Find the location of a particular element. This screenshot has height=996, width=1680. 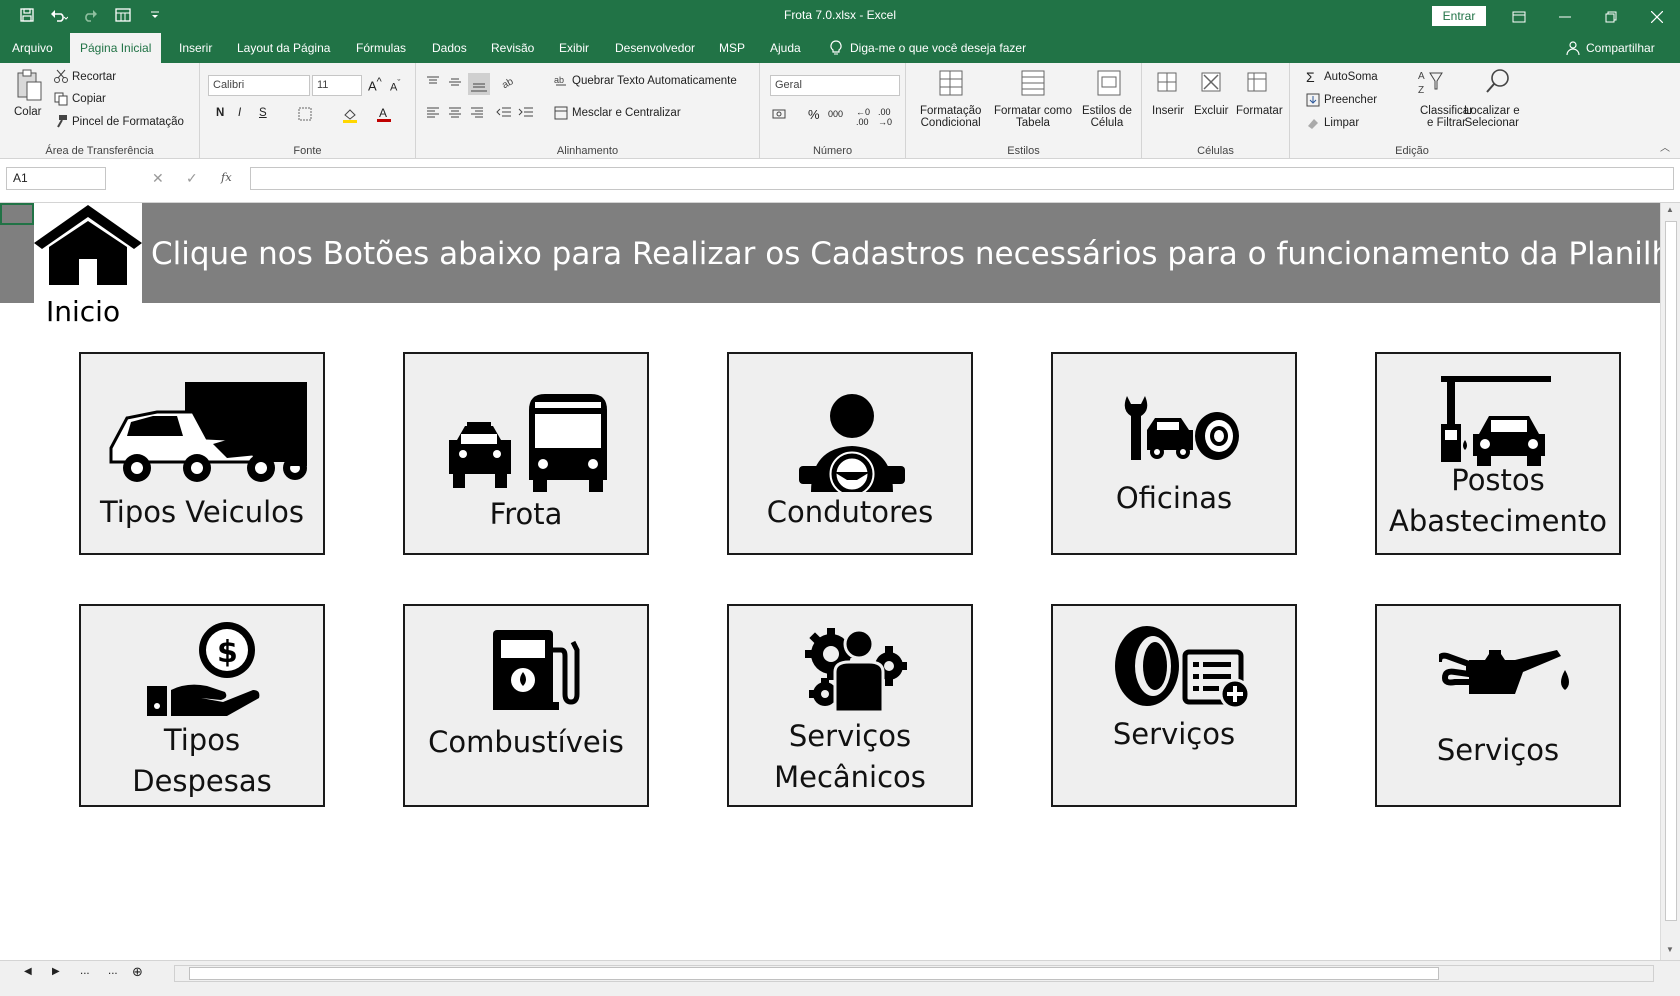

align-right-icon is located at coordinates (478, 113).